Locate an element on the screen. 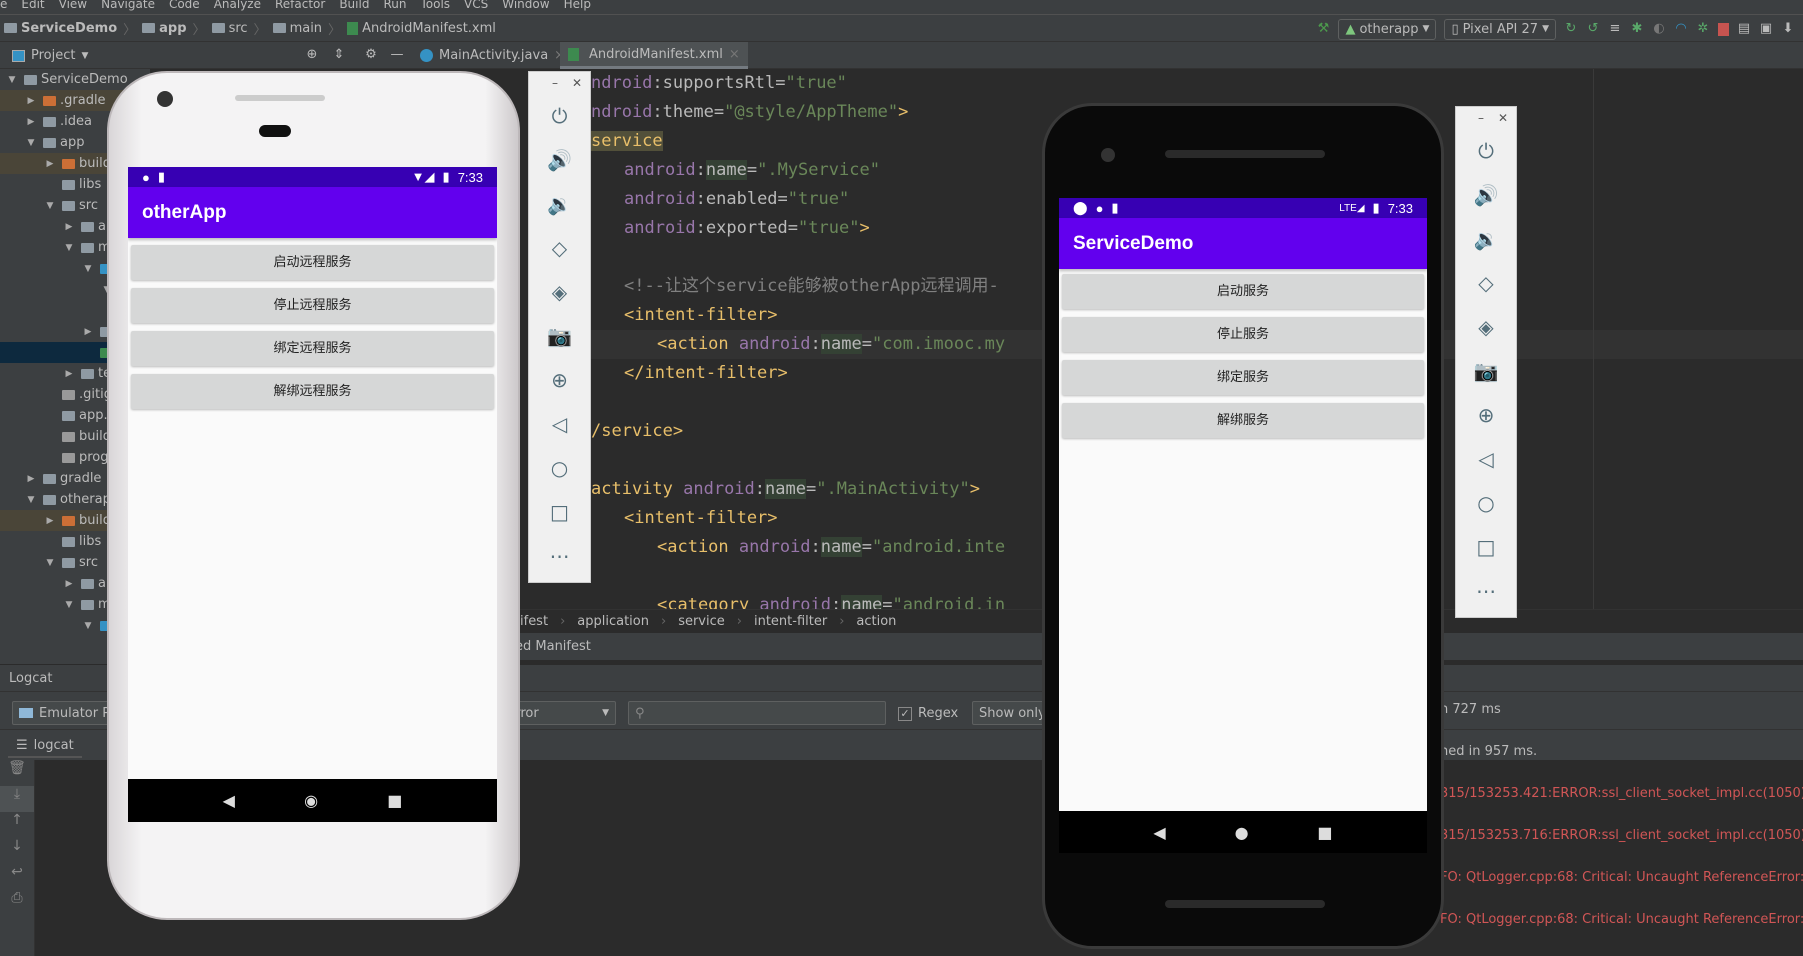  project-structure-icon: ▤ is located at coordinates (1744, 29).